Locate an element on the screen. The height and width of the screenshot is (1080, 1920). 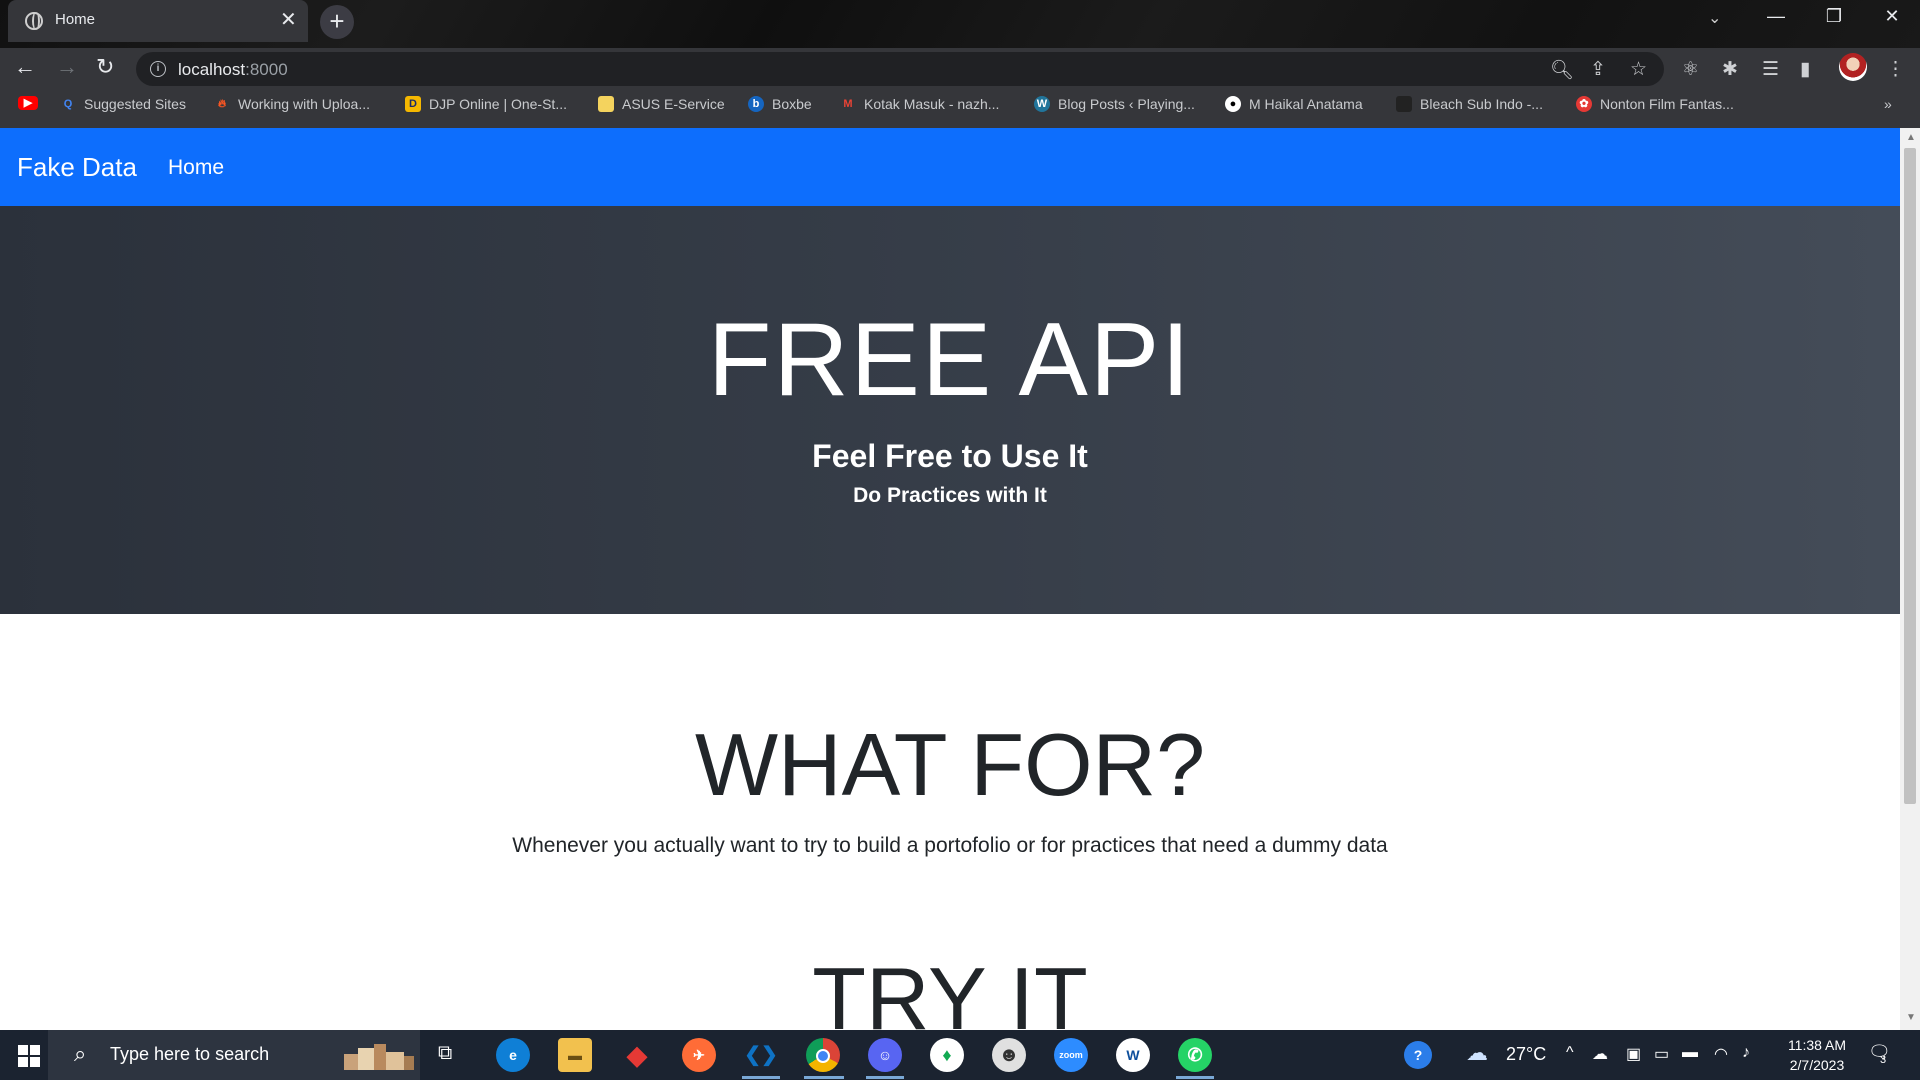
zoom-app-icon: zoom is located at coordinates (1071, 1055).